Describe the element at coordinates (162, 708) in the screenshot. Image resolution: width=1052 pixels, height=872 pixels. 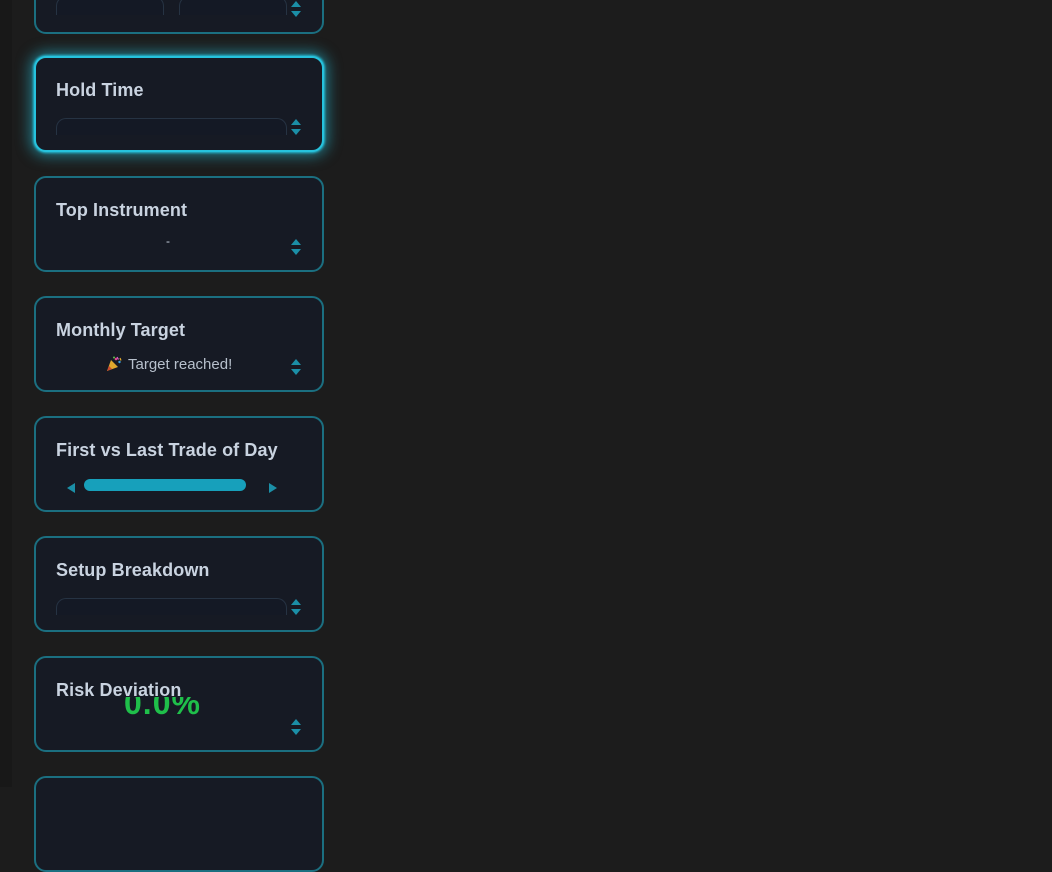
I see `risk-deviation-value: 0.0%` at that location.